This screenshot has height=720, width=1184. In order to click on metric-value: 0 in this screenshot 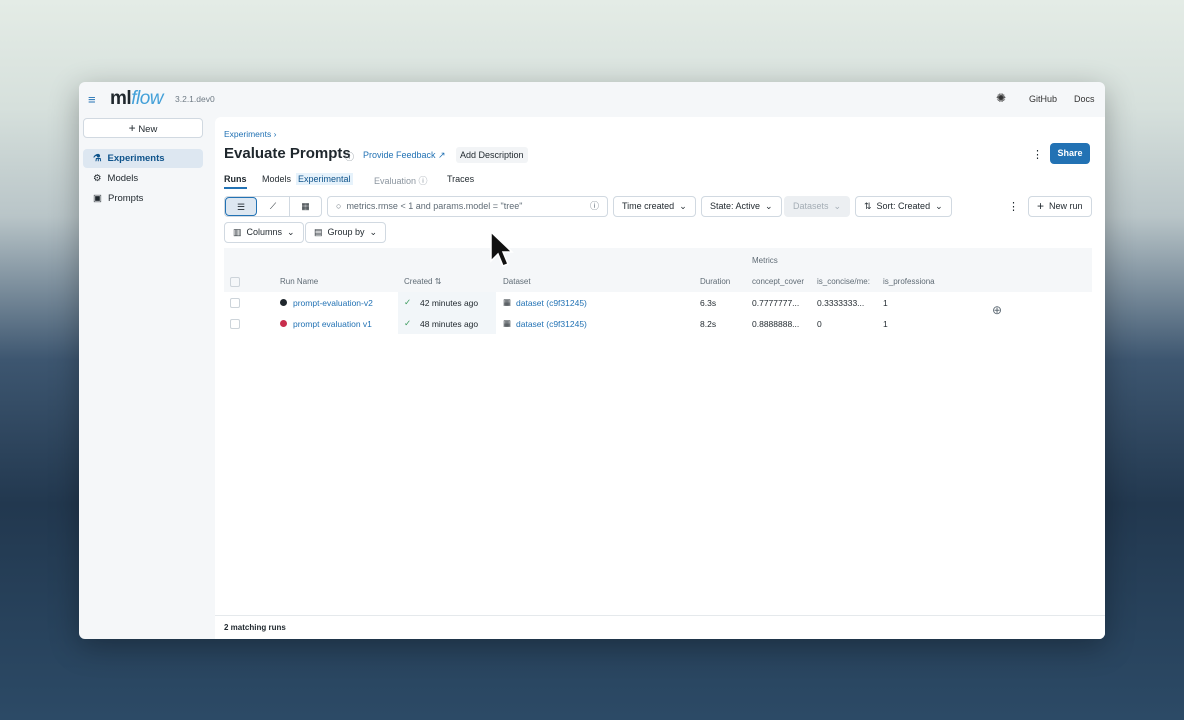, I will do `click(819, 324)`.